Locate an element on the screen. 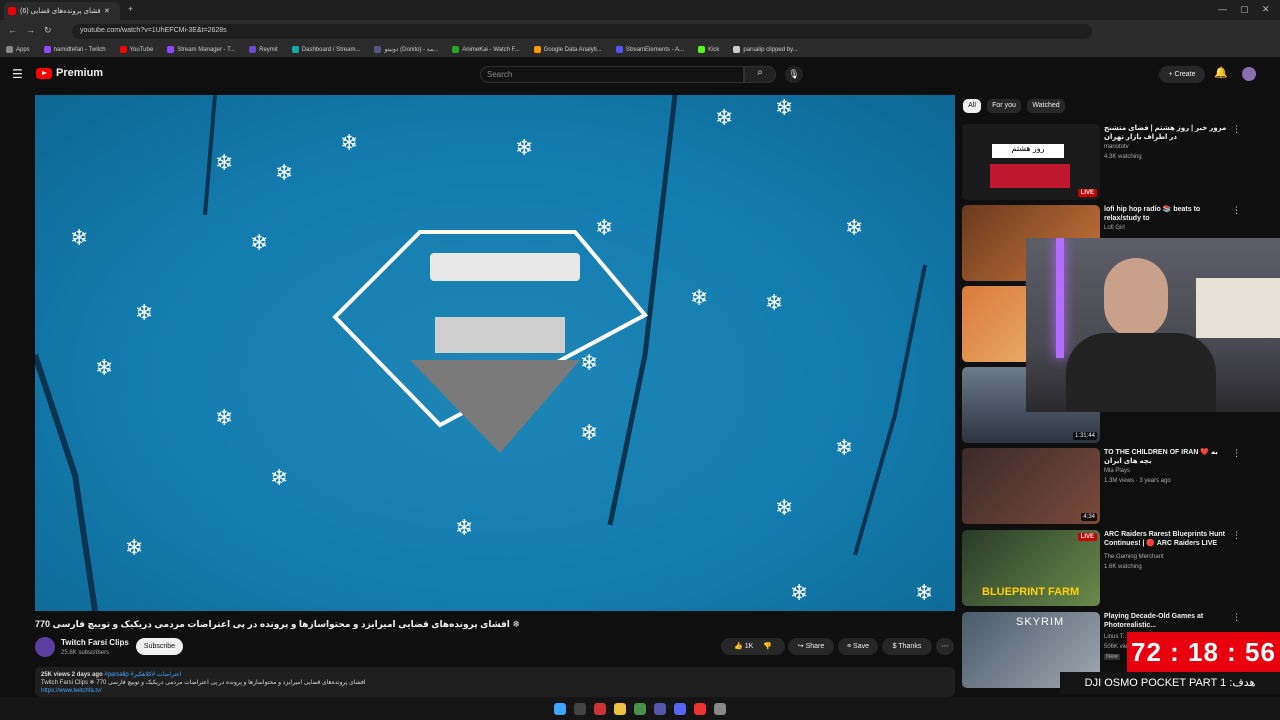 The height and width of the screenshot is (720, 1280). youtube-taskbar-icon is located at coordinates (700, 708).